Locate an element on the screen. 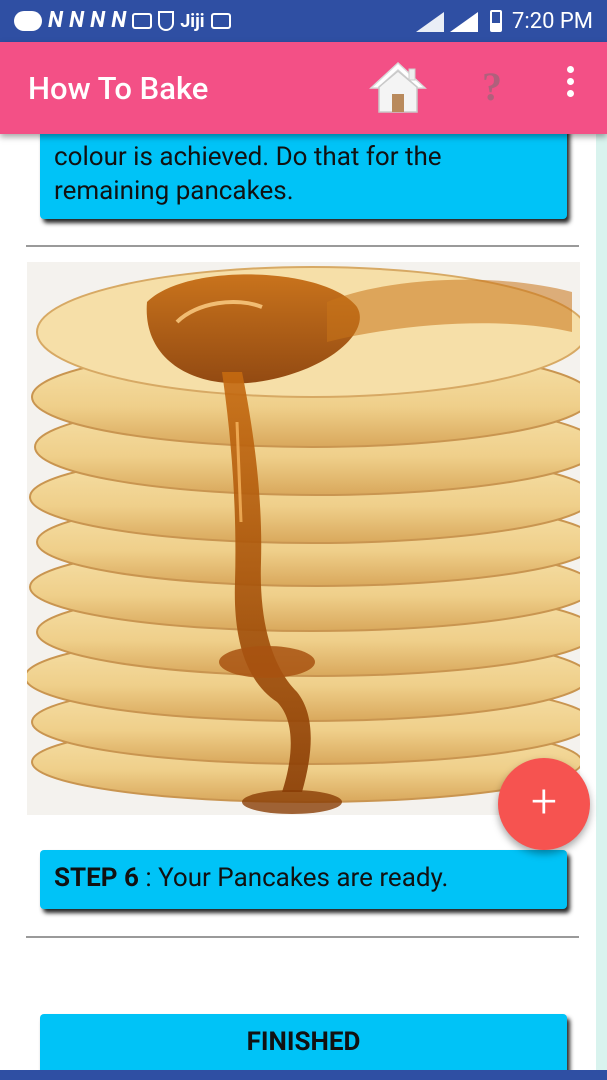  app-title: How To Bake is located at coordinates (118, 88).